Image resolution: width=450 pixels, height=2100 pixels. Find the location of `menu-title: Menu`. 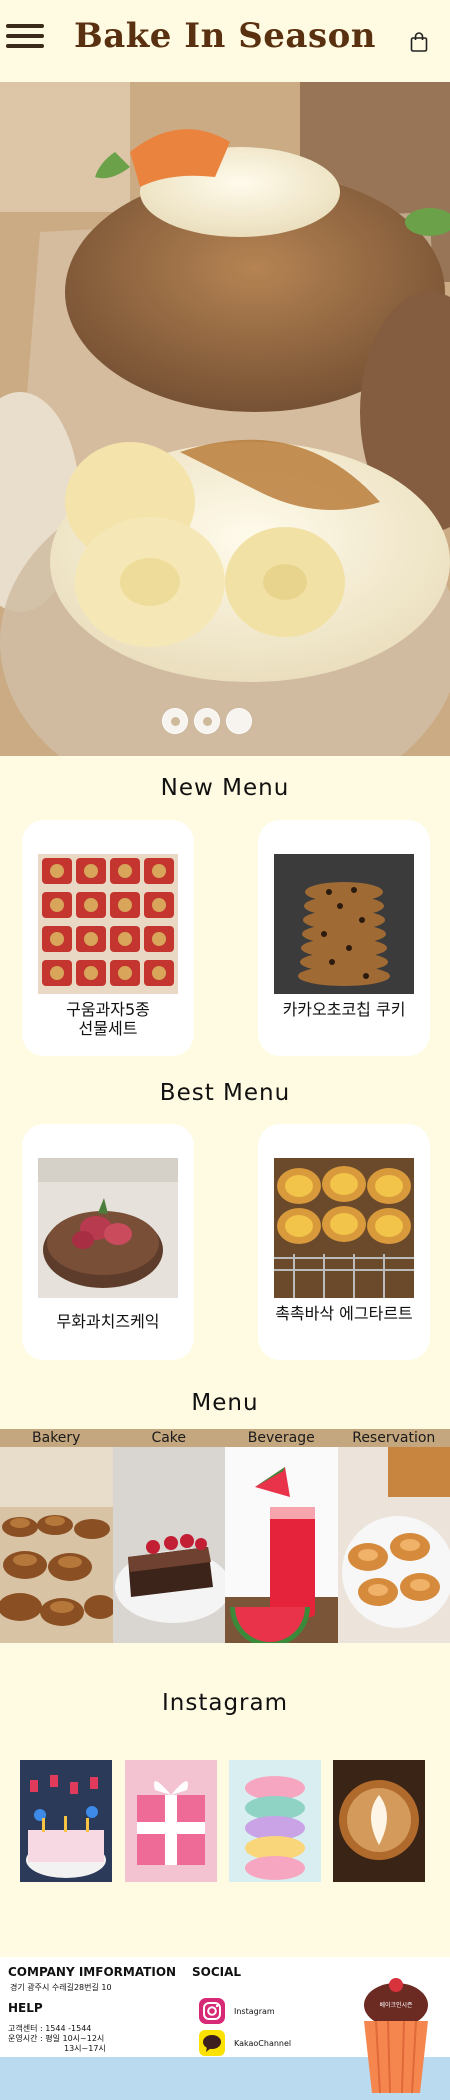

menu-title: Menu is located at coordinates (225, 1403).